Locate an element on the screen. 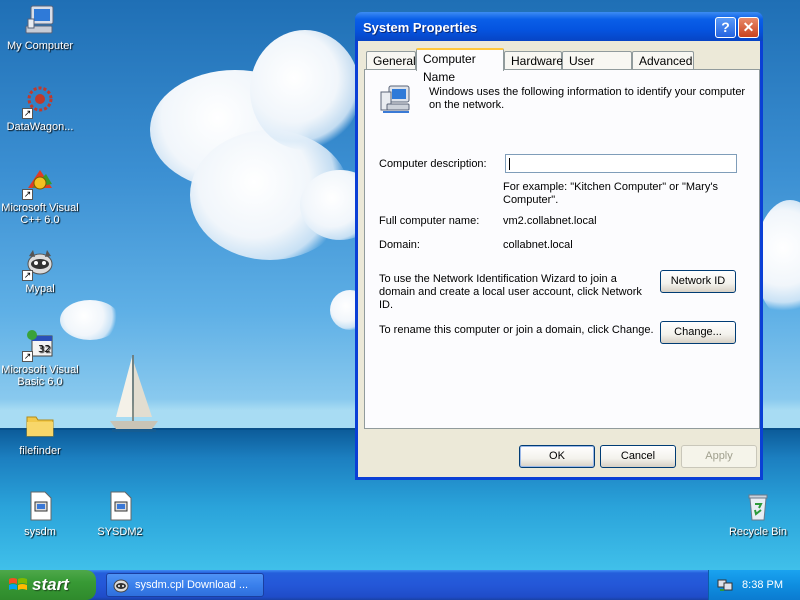 This screenshot has width=800, height=600. apply-button: Apply is located at coordinates (719, 456).